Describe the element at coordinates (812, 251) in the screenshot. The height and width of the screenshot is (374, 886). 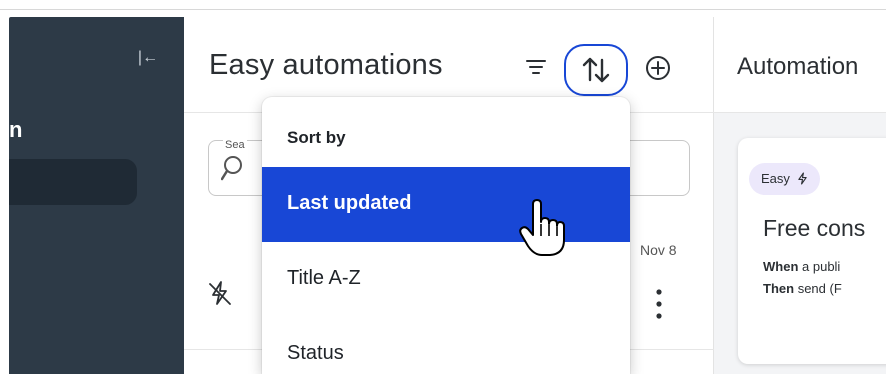
I see `automation-card: Easy Free cons When a publi Then send (F` at that location.